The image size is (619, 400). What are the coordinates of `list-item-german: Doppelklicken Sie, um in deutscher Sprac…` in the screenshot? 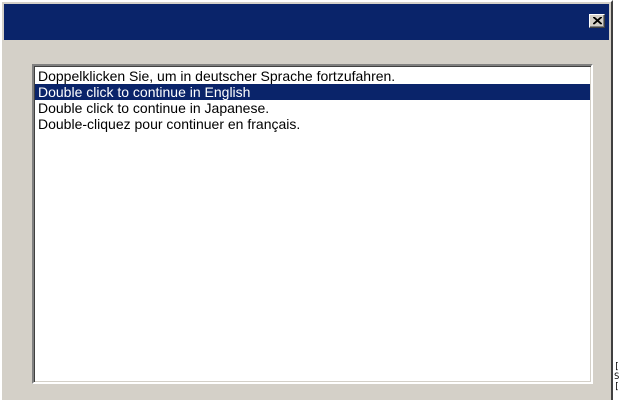 It's located at (312, 76).